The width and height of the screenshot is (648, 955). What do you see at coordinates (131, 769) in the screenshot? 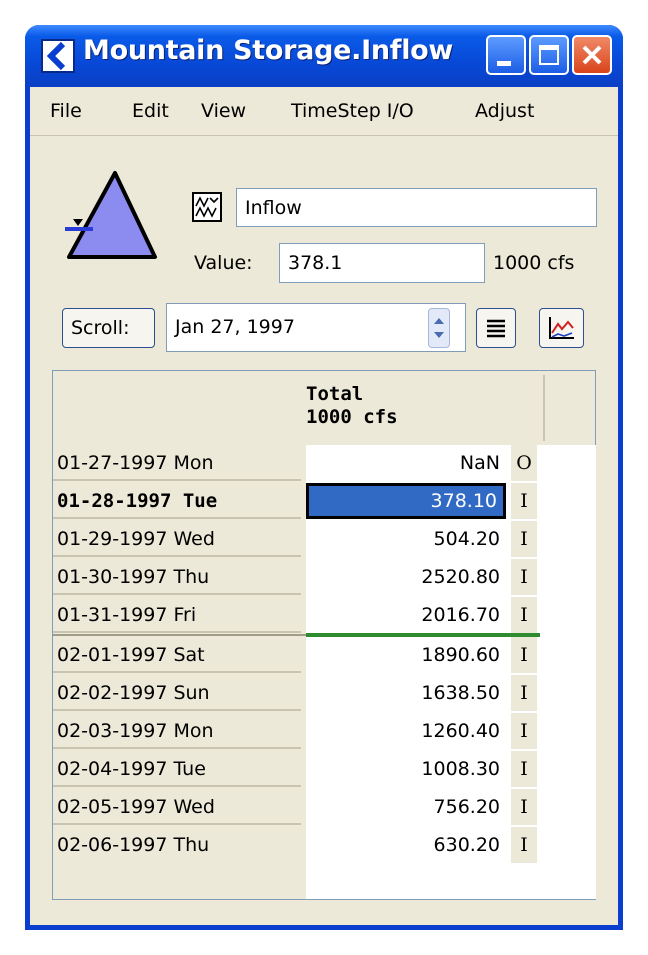
I see `row-date: 02-04-1997 Tue` at bounding box center [131, 769].